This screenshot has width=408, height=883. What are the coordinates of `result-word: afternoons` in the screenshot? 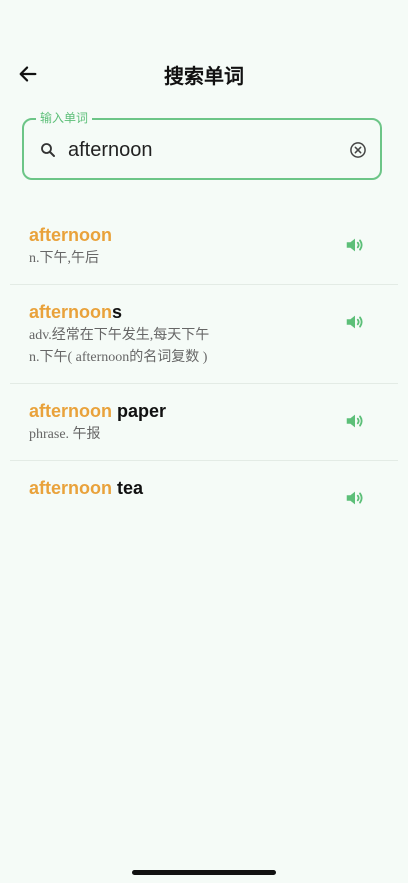 It's located at (183, 312).